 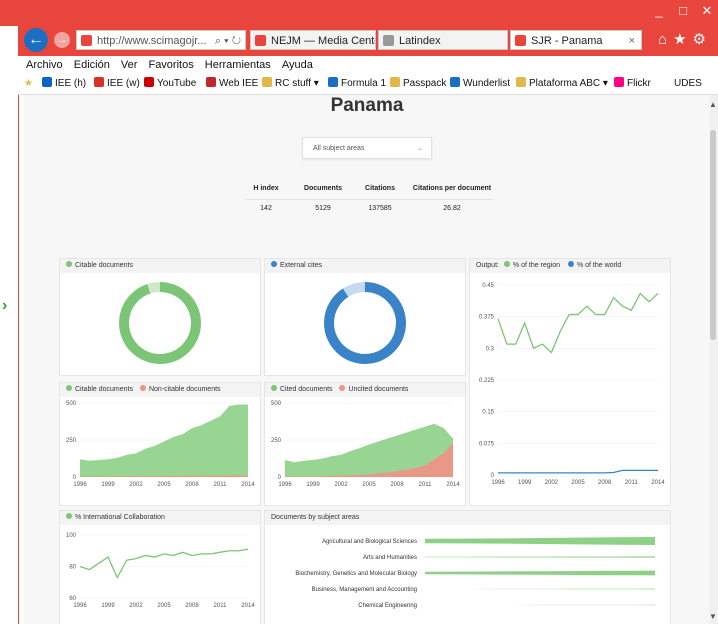 What do you see at coordinates (170, 65) in the screenshot?
I see `menu-item-favoritos: Favoritos` at bounding box center [170, 65].